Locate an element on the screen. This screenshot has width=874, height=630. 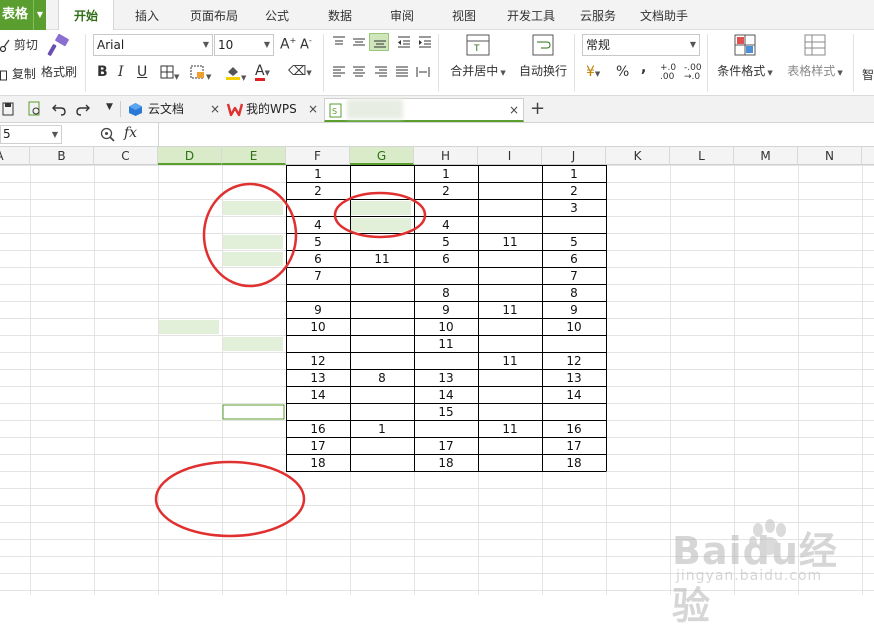
column-header-b: B is located at coordinates (62, 156).